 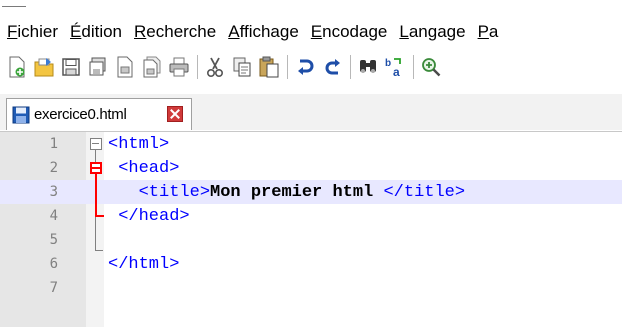 I want to click on saved-file-icon, so click(x=21, y=114).